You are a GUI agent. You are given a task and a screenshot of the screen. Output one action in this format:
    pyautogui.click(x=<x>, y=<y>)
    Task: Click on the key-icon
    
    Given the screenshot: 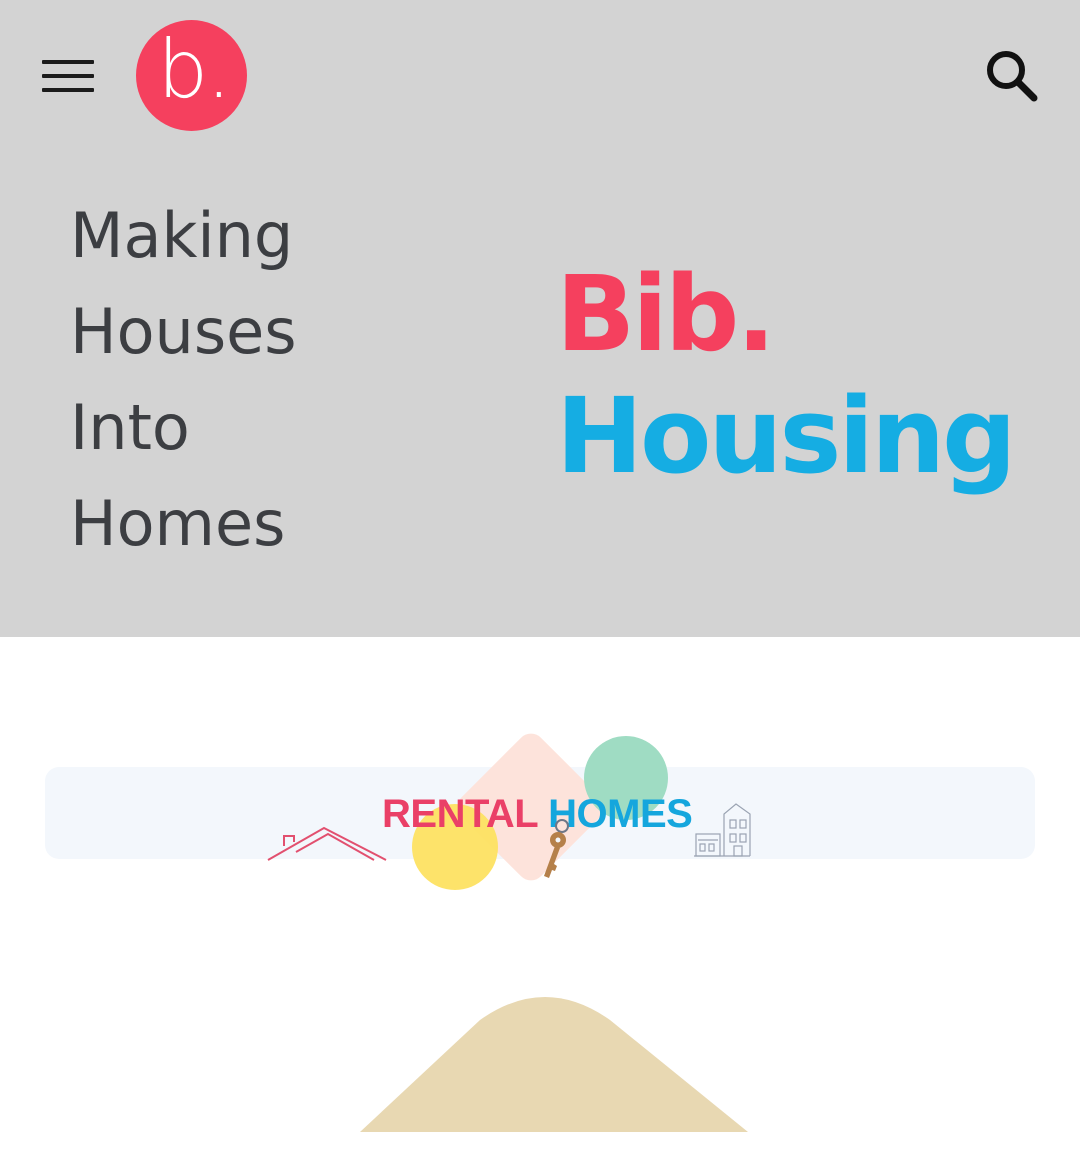 What is the action you would take?
    pyautogui.click(x=556, y=848)
    